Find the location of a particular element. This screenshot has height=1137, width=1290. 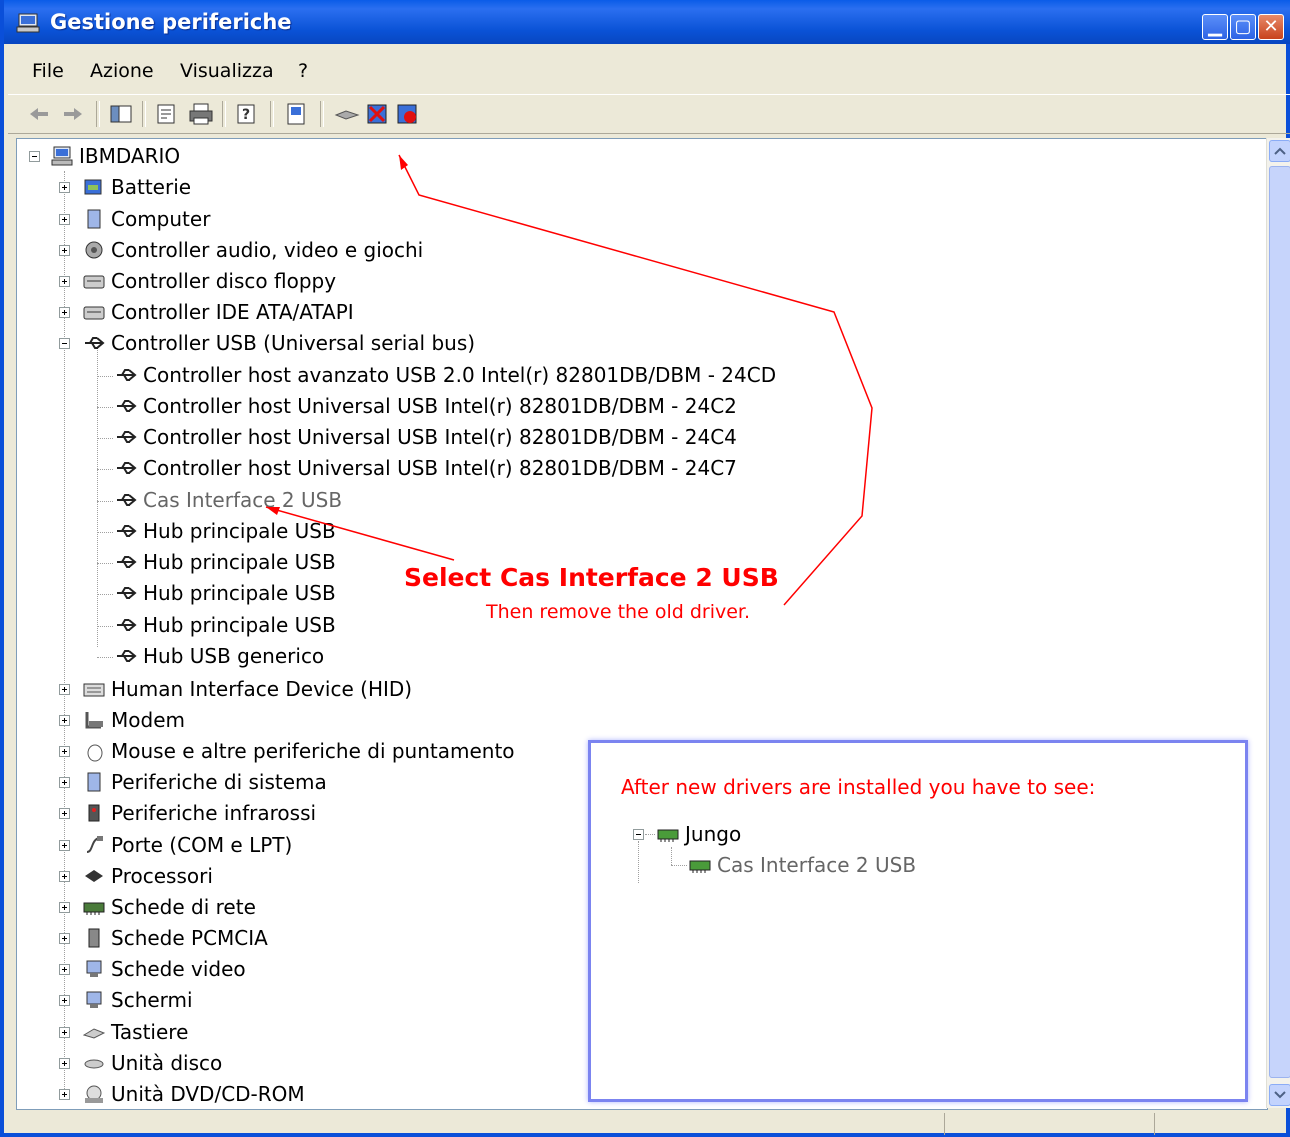

tree-item-usb: Controller USB (Universal serial bus) is located at coordinates (279, 343).